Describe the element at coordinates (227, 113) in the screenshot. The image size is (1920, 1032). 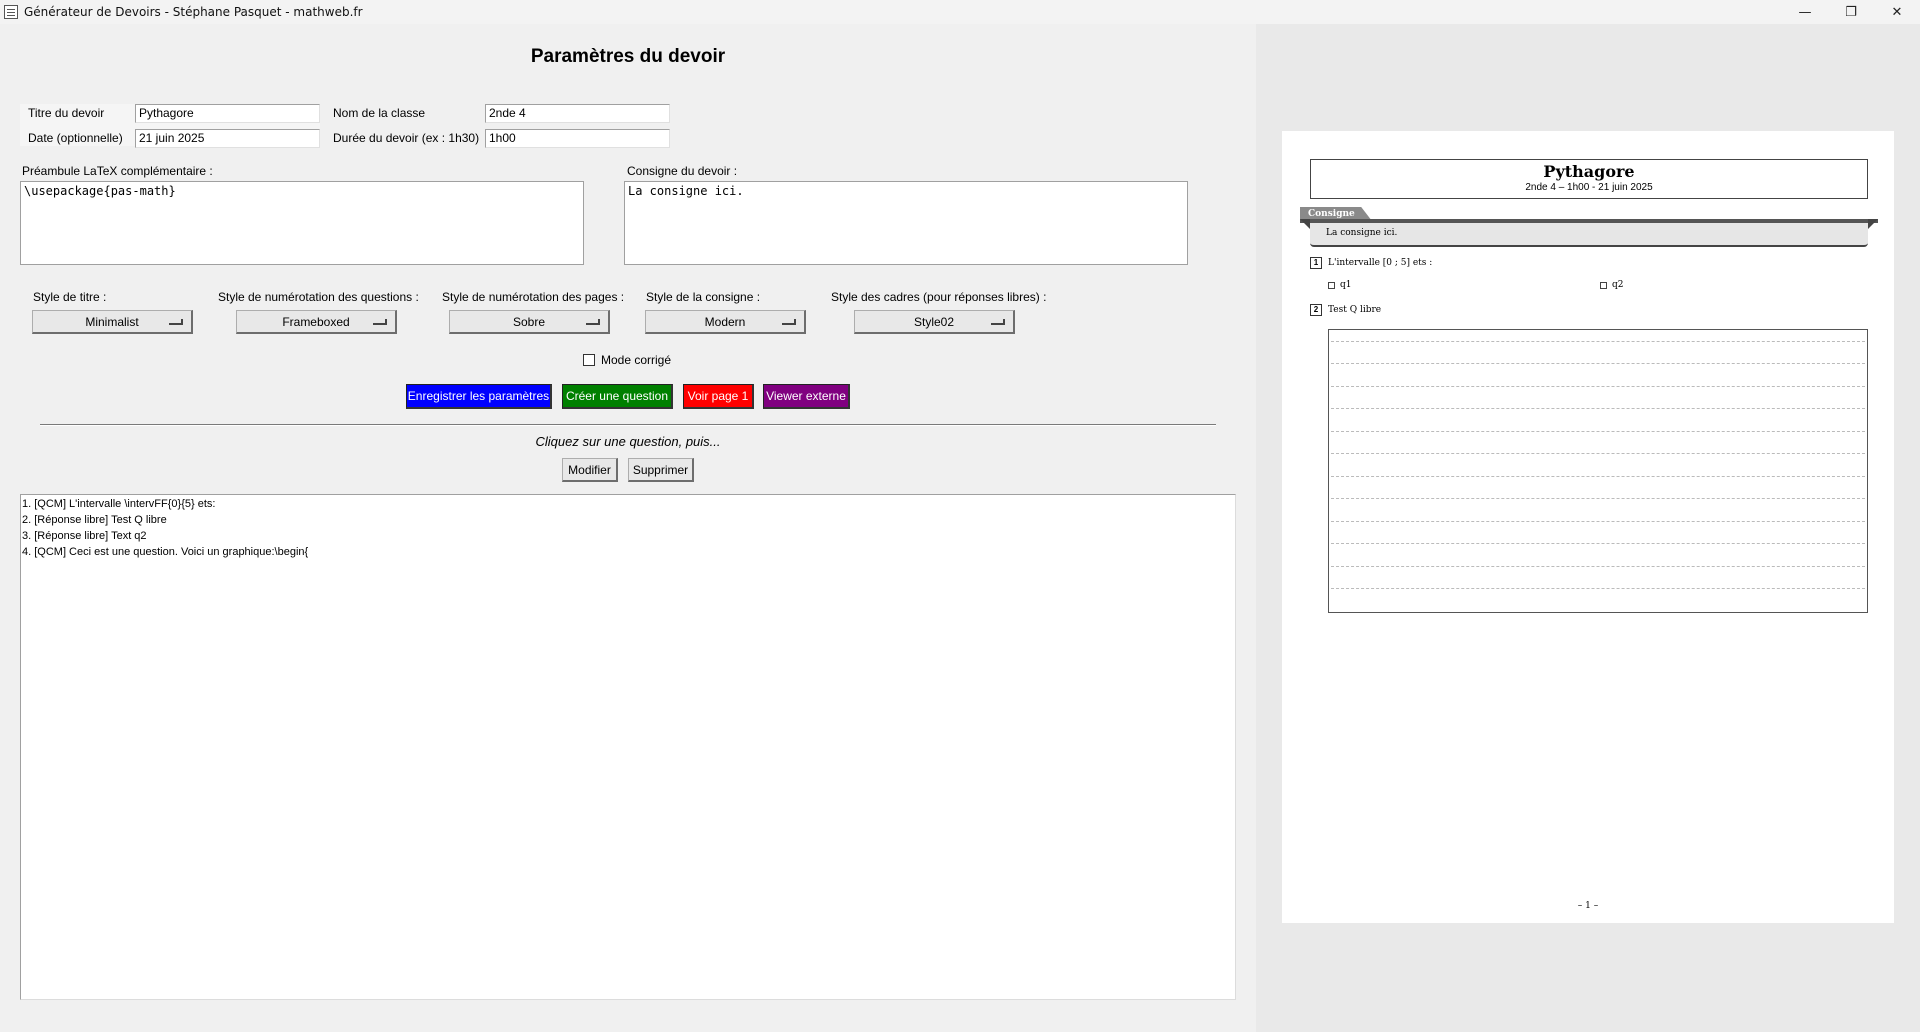
I see `title-input: Pythagore` at that location.